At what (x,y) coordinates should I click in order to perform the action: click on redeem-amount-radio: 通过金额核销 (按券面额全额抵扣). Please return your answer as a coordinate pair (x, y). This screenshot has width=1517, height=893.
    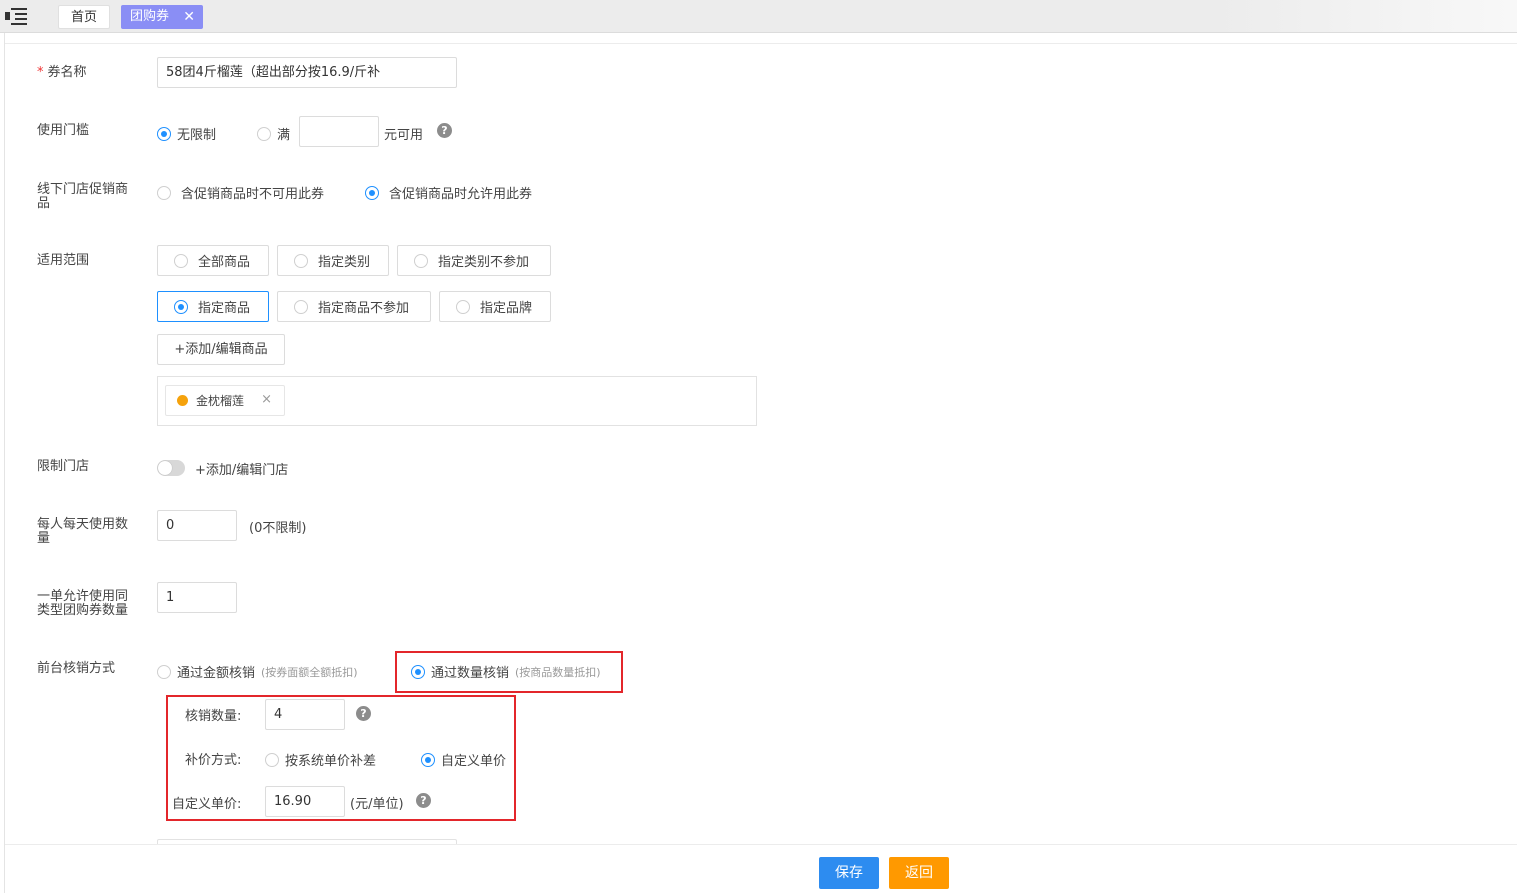
    Looking at the image, I should click on (257, 671).